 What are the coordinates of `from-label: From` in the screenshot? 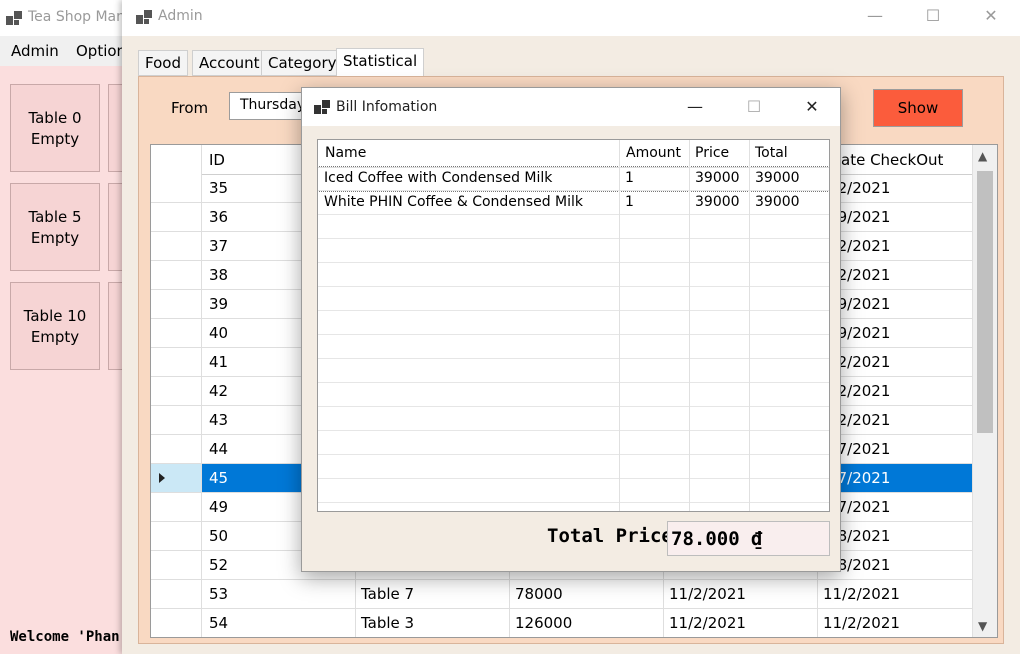 It's located at (190, 108).